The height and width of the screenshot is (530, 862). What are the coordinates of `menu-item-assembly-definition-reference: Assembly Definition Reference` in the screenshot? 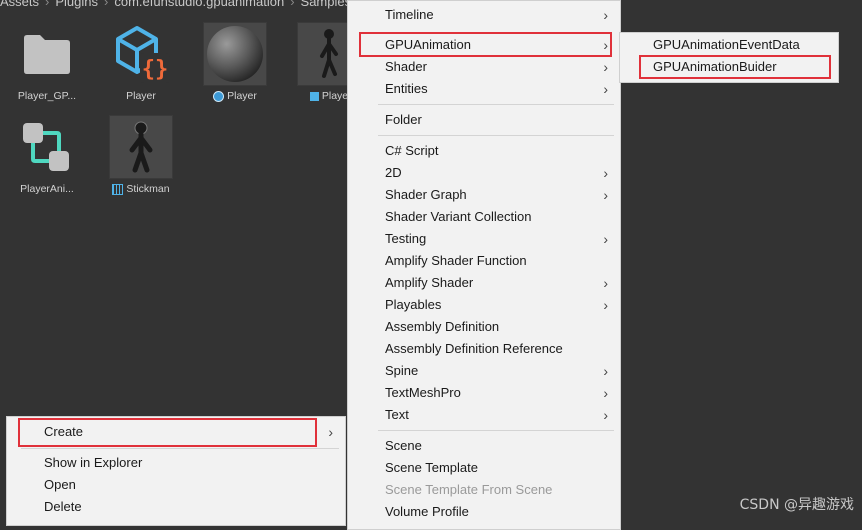 It's located at (484, 349).